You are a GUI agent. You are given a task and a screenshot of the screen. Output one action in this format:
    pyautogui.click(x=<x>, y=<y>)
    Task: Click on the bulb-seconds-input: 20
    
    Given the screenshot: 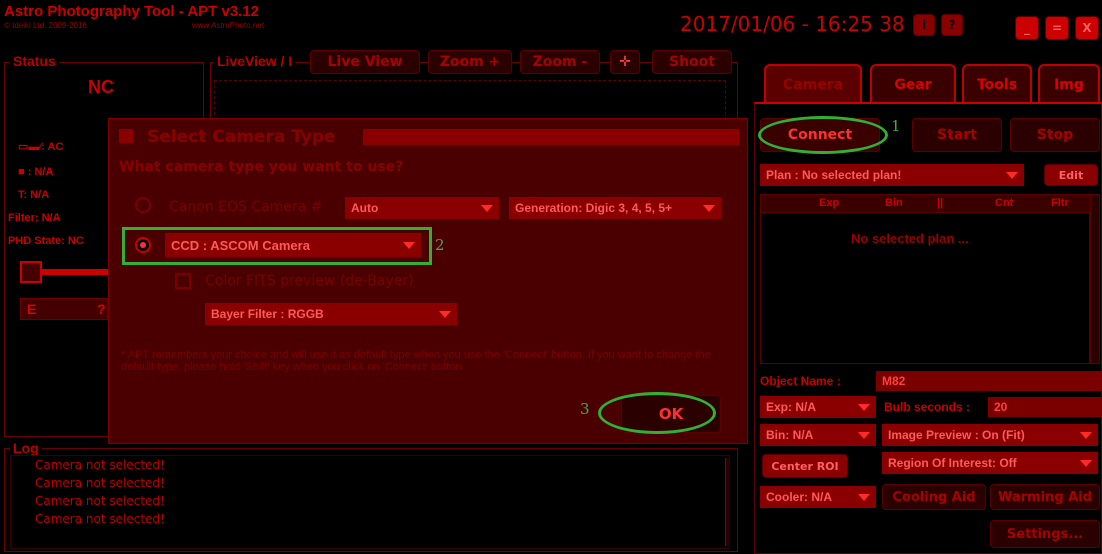 What is the action you would take?
    pyautogui.click(x=1045, y=407)
    